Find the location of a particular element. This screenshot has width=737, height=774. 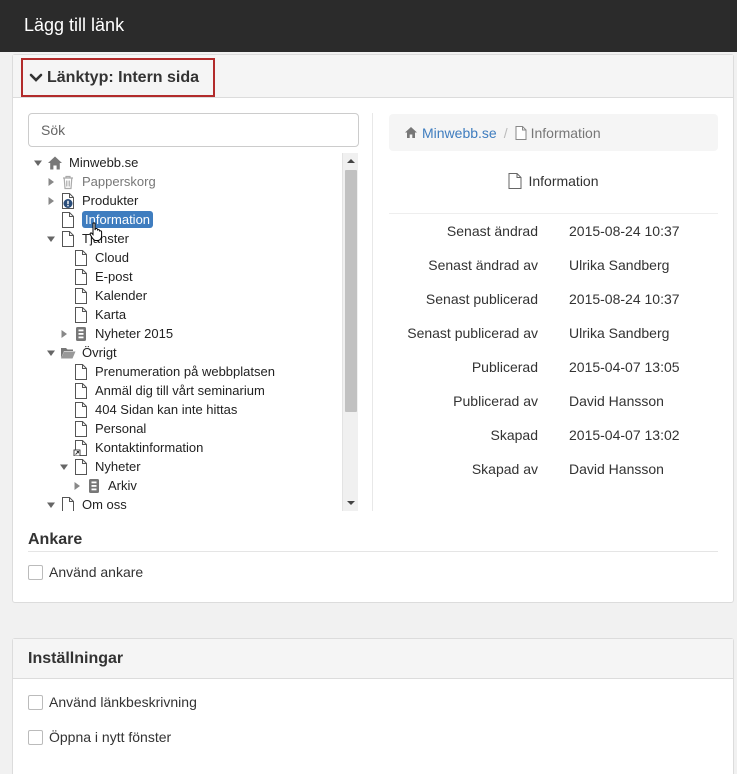

use-description-checkbox is located at coordinates (35, 702).